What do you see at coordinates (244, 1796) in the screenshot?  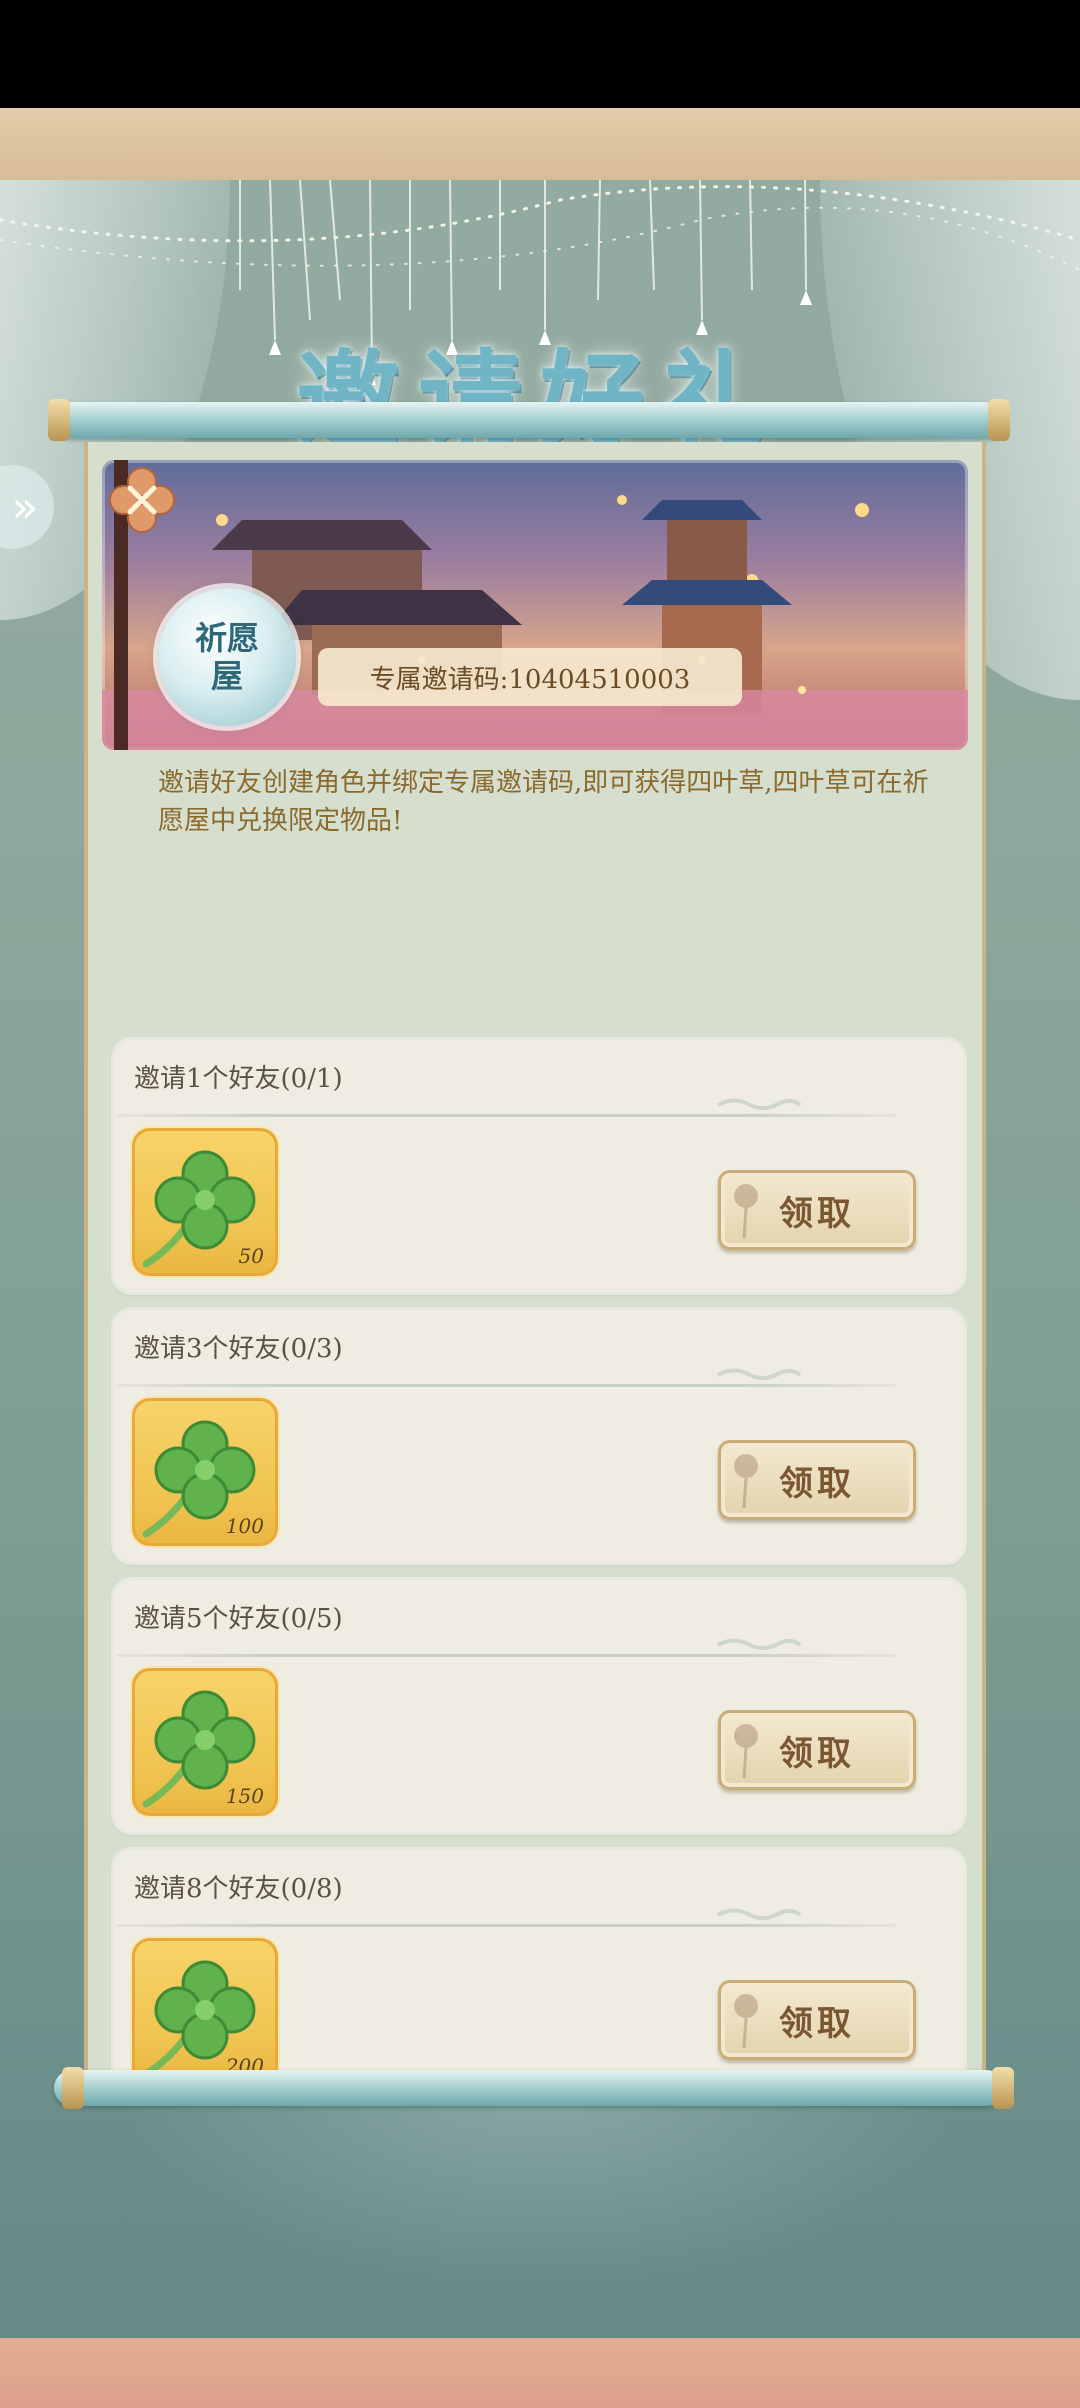 I see `reward-count: 150` at bounding box center [244, 1796].